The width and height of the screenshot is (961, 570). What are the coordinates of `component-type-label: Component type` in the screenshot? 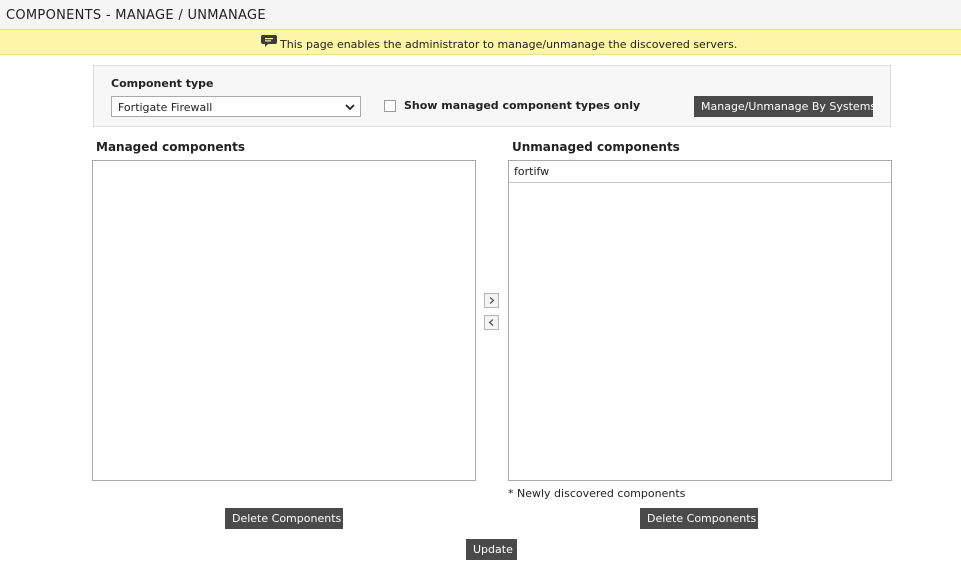 It's located at (162, 83).